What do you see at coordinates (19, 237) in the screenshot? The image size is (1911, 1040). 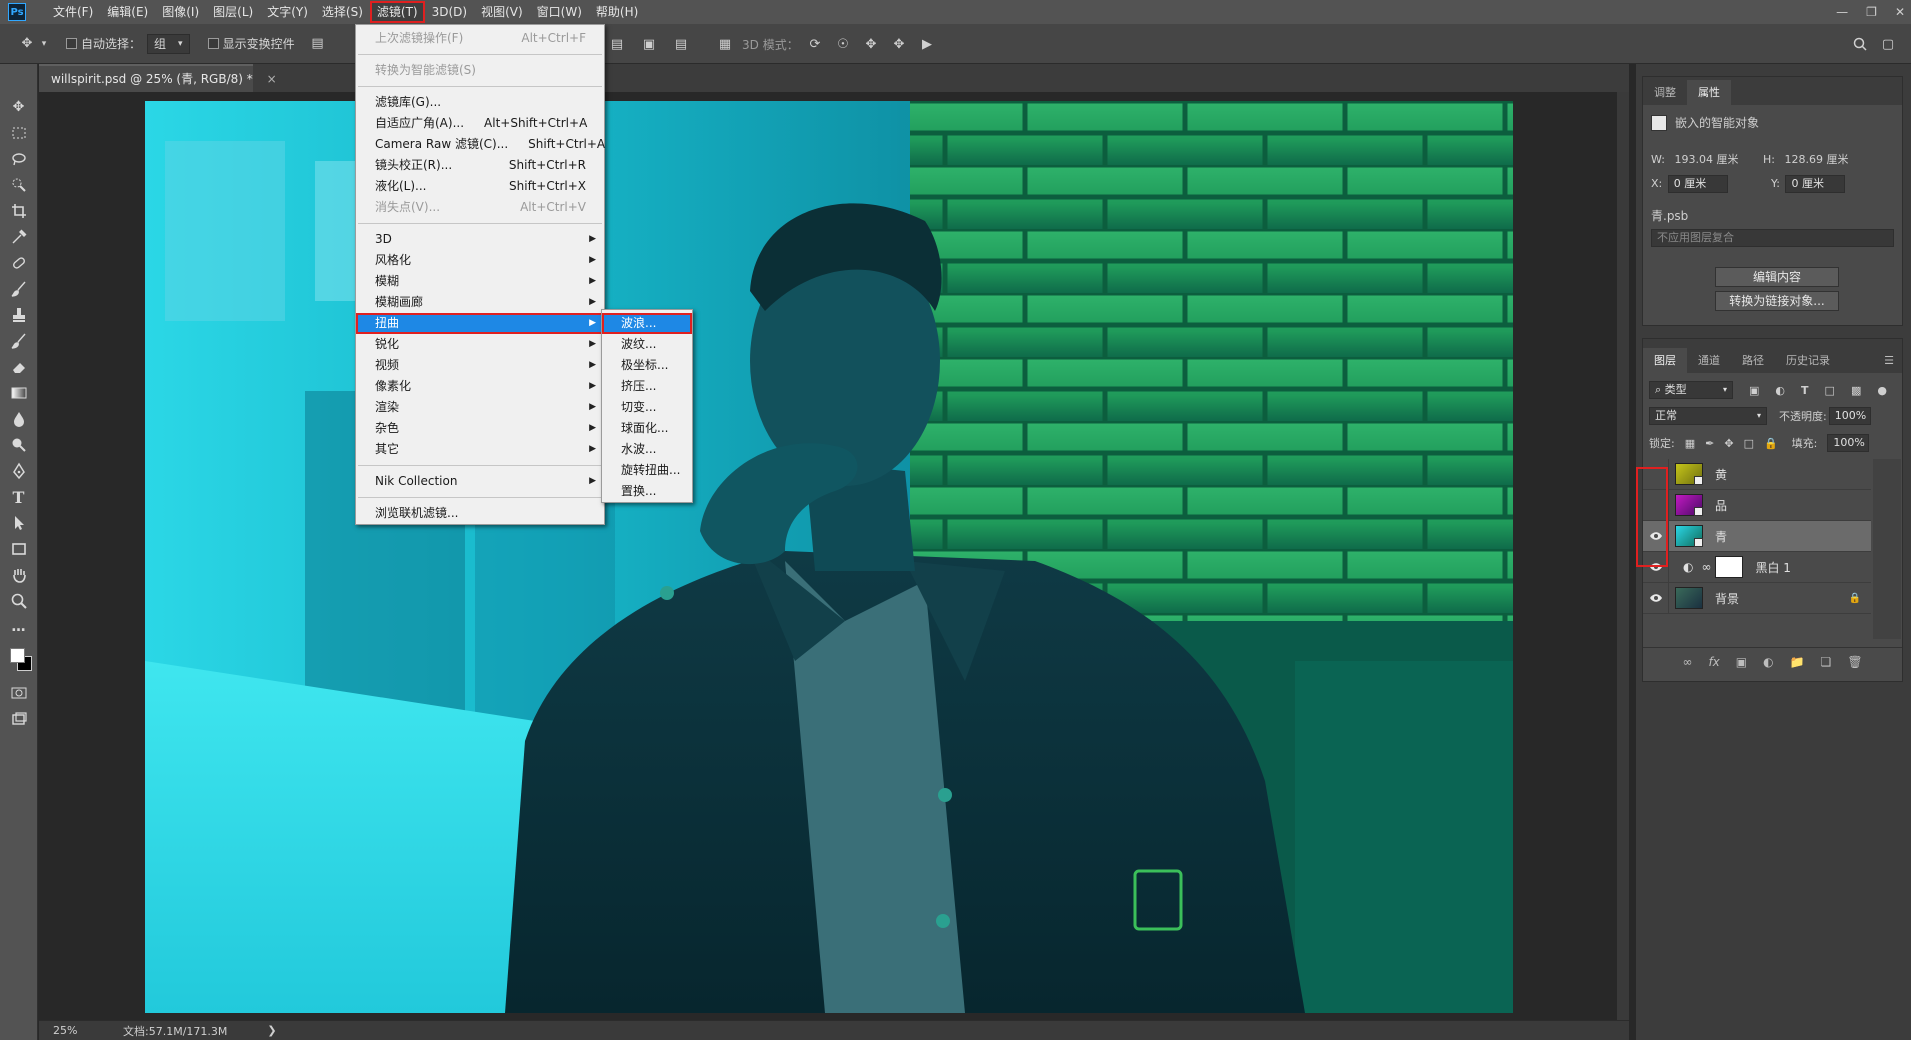 I see `eyedropper-tool-icon` at bounding box center [19, 237].